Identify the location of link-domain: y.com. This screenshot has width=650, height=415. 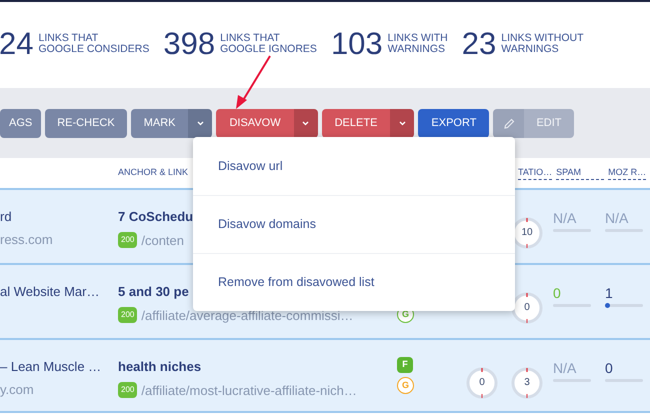
(17, 389).